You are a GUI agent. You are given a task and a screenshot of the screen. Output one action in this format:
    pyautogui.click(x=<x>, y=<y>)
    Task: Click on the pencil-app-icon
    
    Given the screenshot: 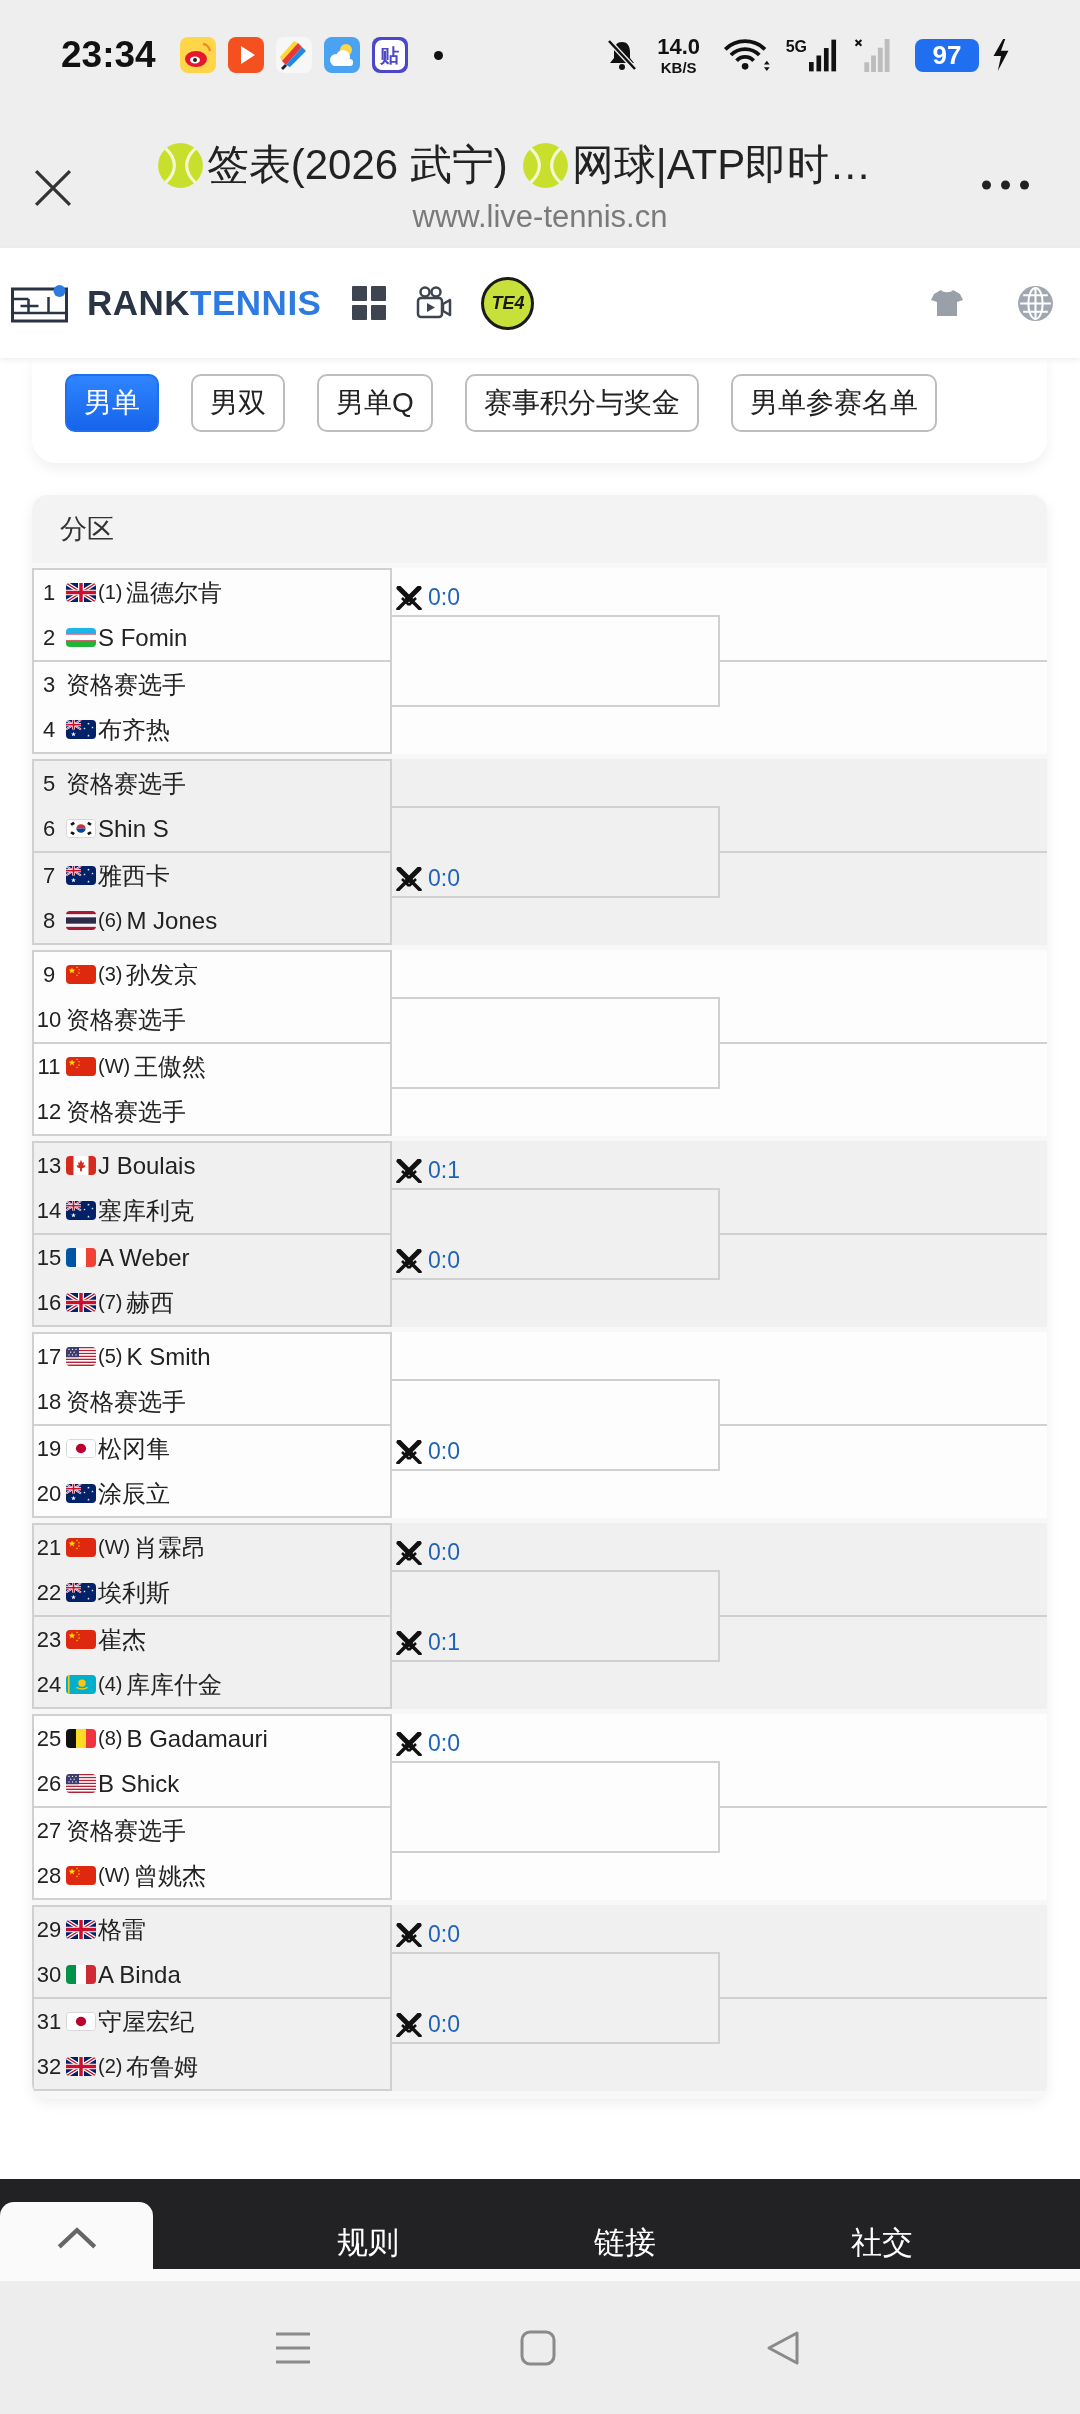 What is the action you would take?
    pyautogui.click(x=293, y=55)
    